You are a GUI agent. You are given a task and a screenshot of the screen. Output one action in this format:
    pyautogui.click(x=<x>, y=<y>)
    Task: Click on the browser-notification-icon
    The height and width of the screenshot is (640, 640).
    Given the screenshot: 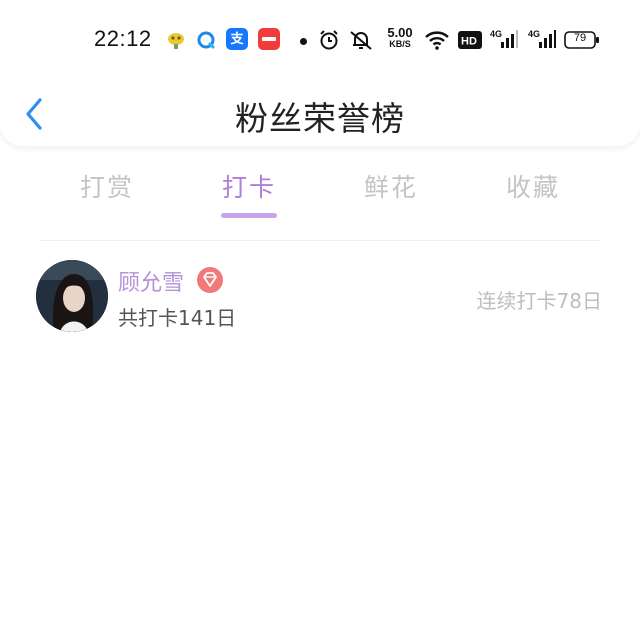 What is the action you would take?
    pyautogui.click(x=206, y=40)
    